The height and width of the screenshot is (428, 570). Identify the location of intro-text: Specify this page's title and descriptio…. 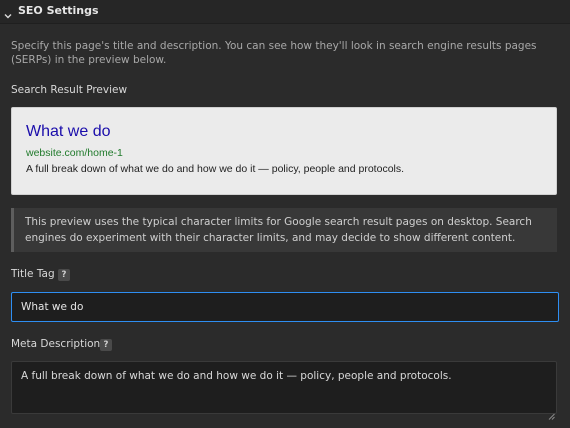
(274, 53).